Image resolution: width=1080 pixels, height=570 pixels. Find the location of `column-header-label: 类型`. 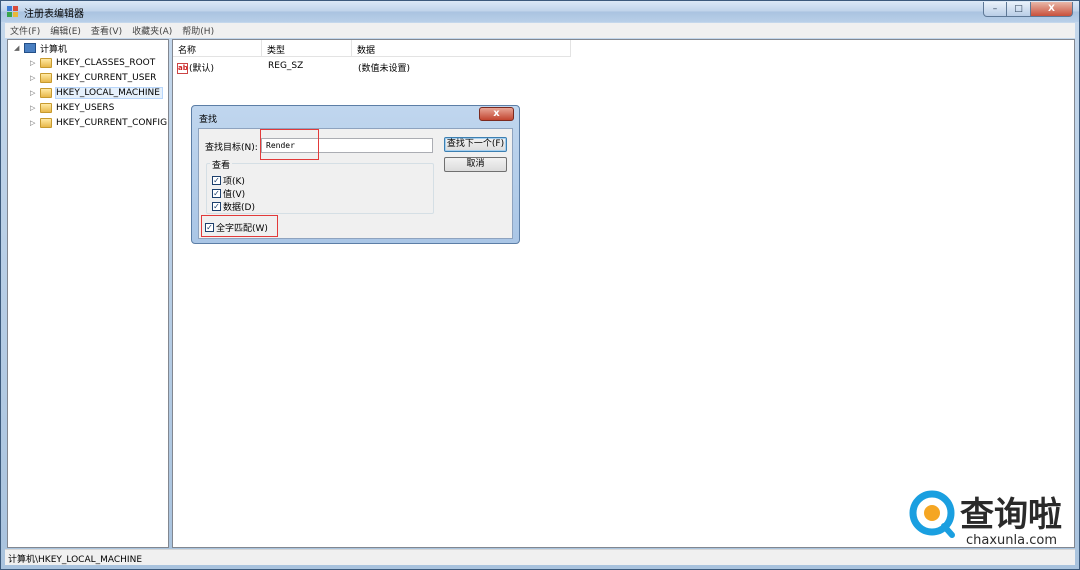

column-header-label: 类型 is located at coordinates (276, 51).